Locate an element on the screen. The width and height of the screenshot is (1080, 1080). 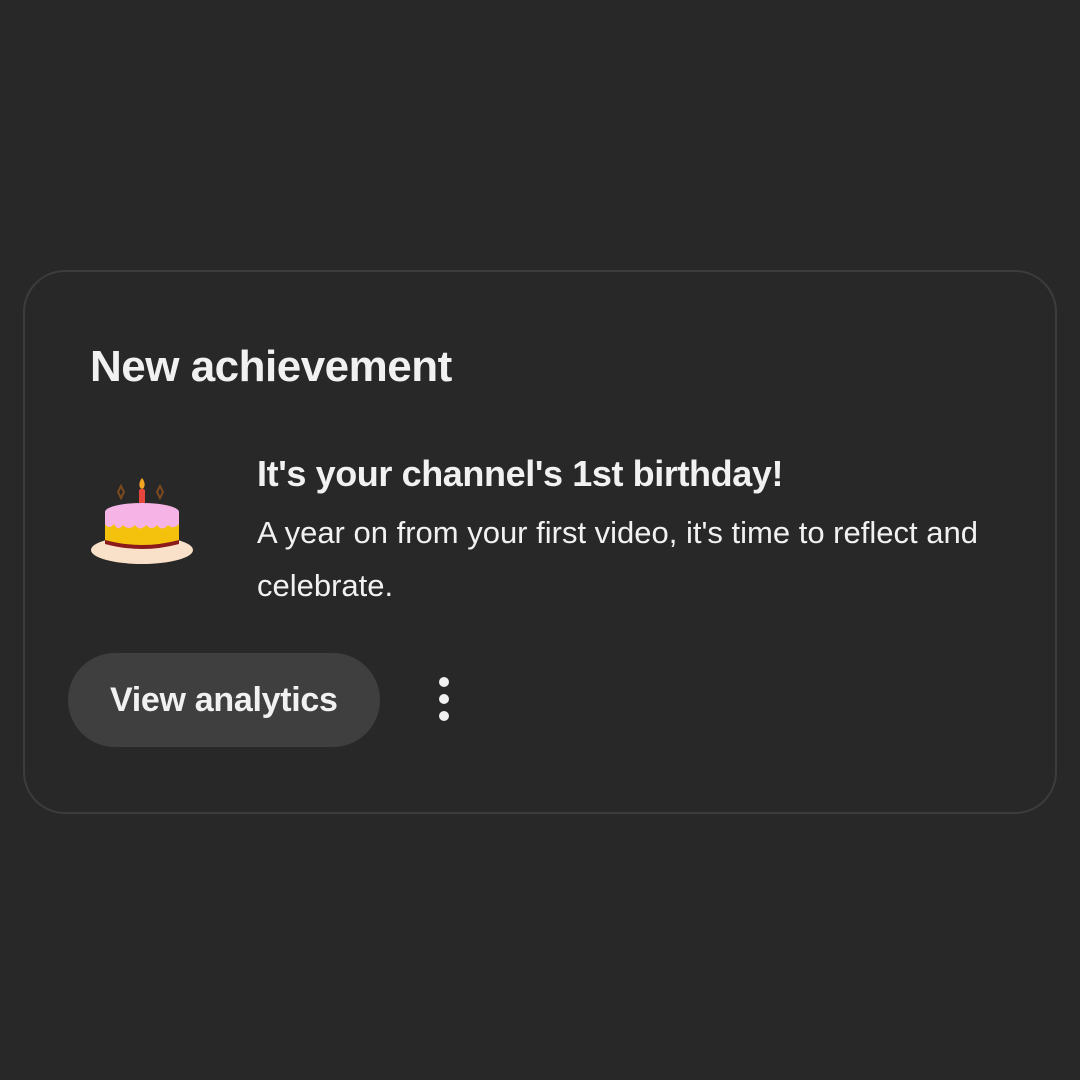
achievement-heading: It's your channel's 1st birthday! is located at coordinates (520, 473).